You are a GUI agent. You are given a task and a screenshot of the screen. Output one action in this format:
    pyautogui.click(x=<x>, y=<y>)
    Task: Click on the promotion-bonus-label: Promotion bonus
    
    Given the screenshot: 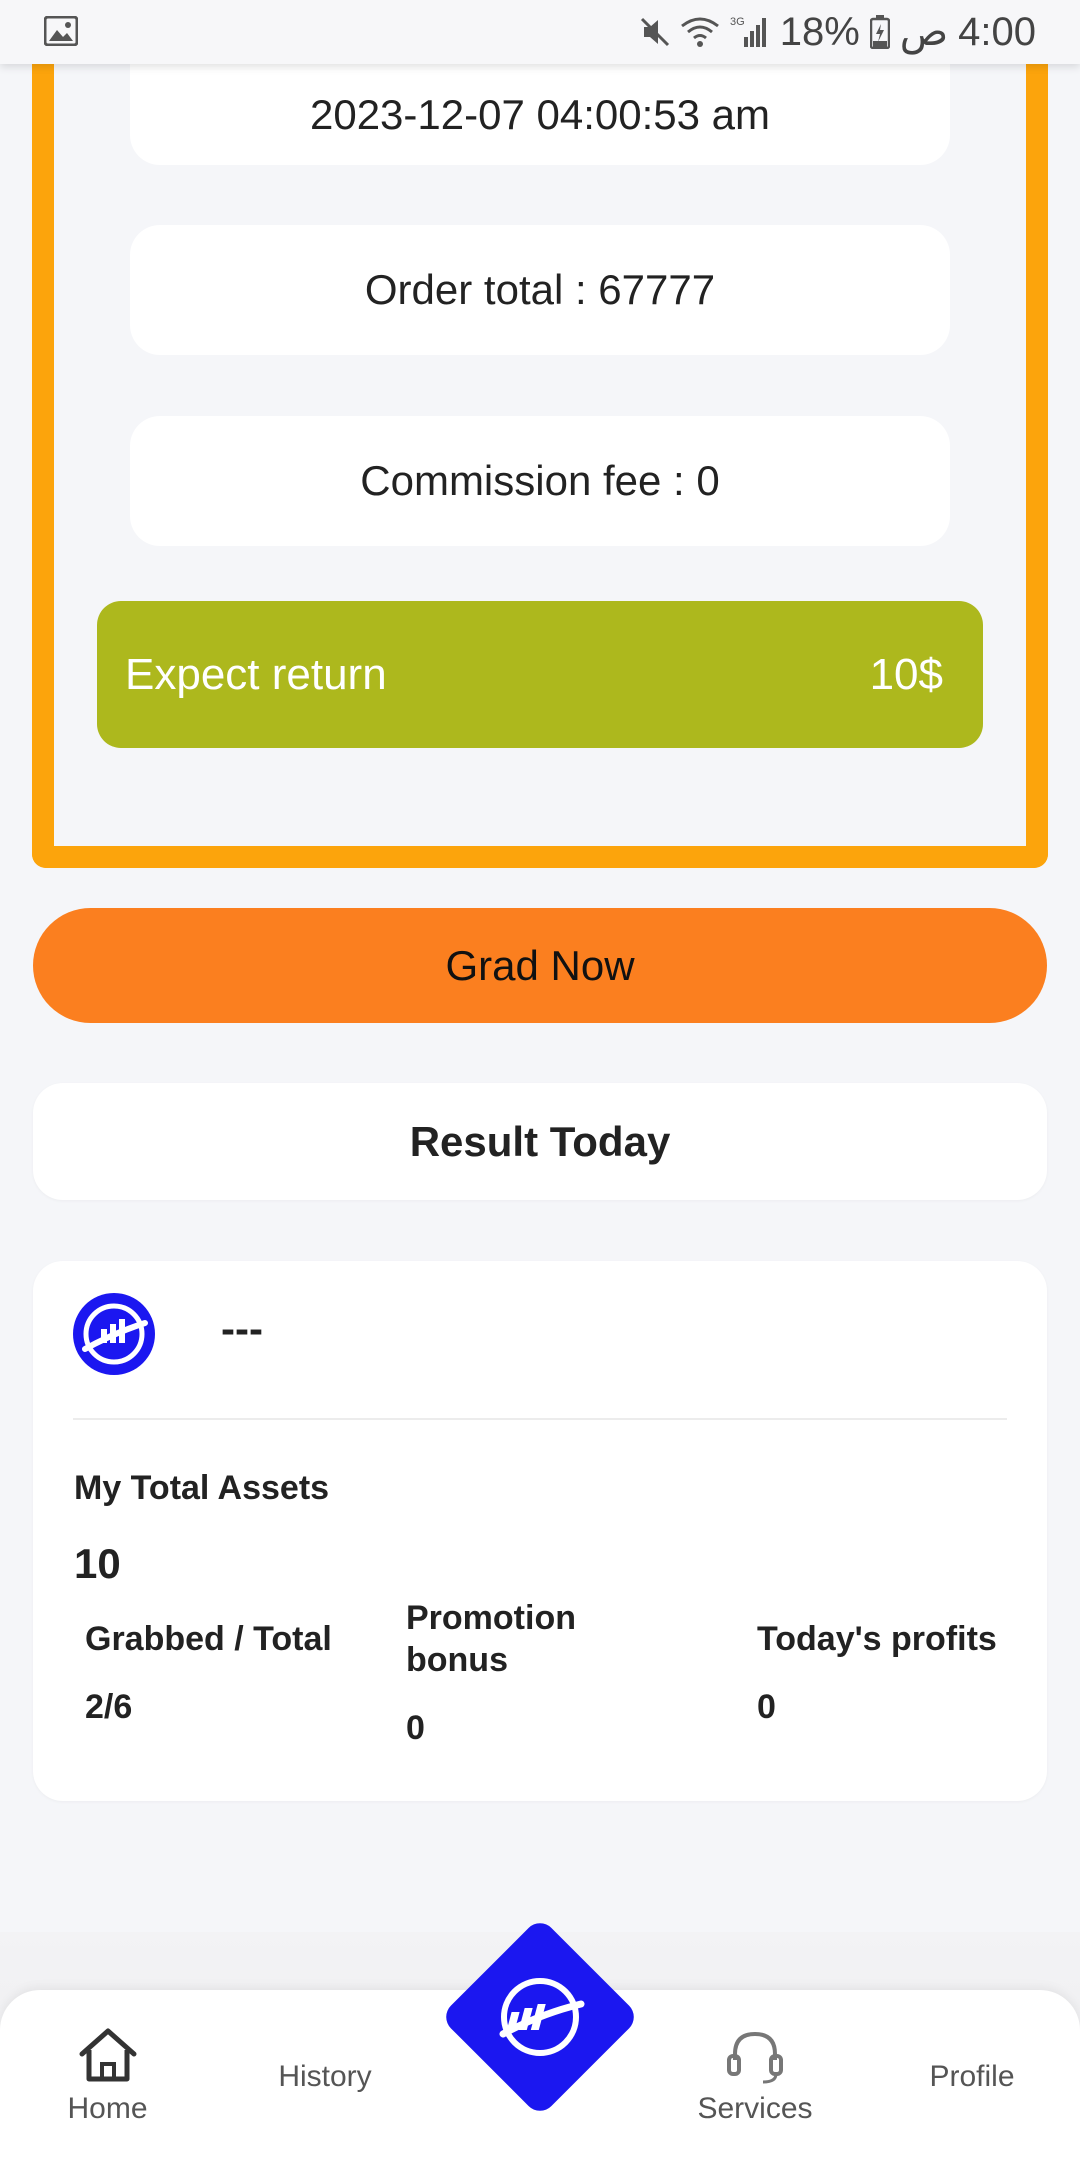 What is the action you would take?
    pyautogui.click(x=491, y=1639)
    